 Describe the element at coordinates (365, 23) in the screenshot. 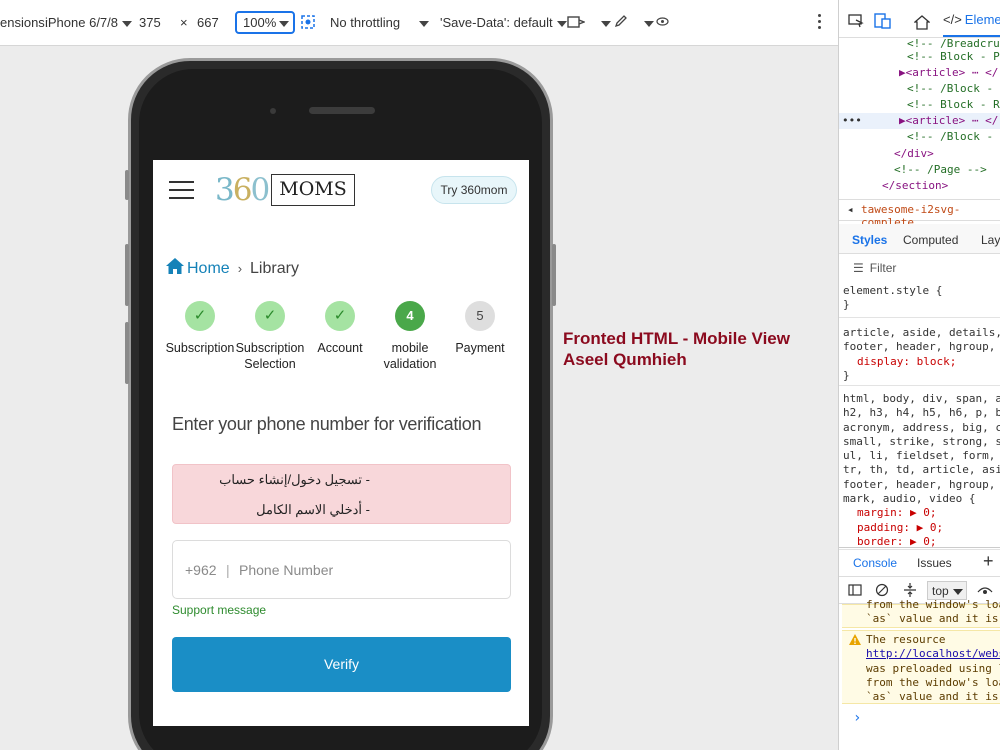

I see `throttling-select: No throttling` at that location.